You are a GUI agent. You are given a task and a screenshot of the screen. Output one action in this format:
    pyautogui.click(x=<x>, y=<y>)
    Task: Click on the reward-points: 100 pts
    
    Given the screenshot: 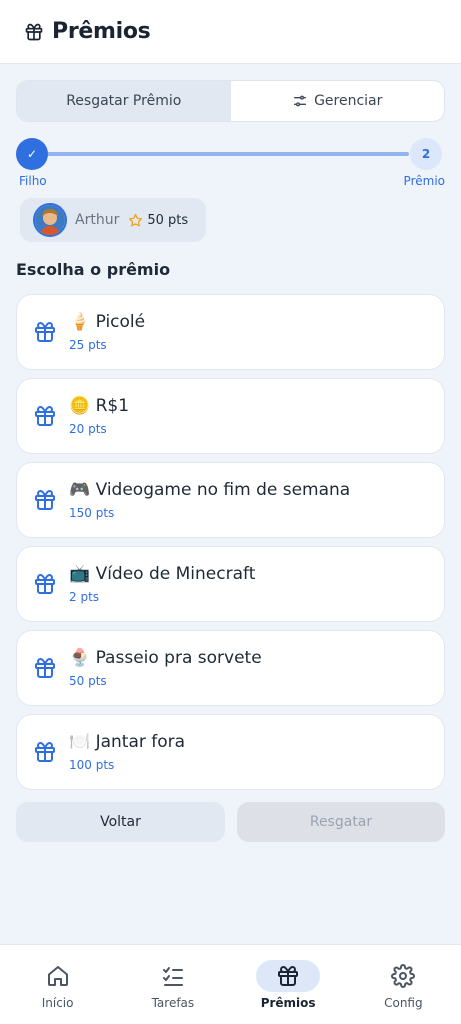 What is the action you would take?
    pyautogui.click(x=92, y=765)
    